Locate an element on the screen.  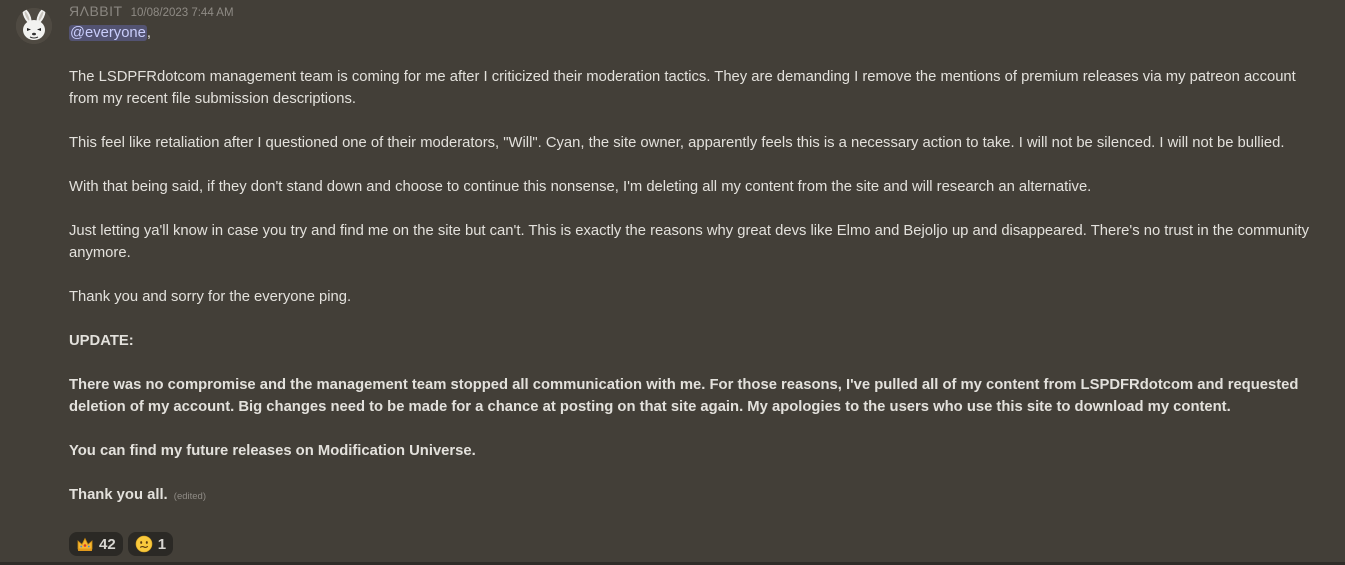
closing-line: Thank you all. (edited) is located at coordinates (694, 496).